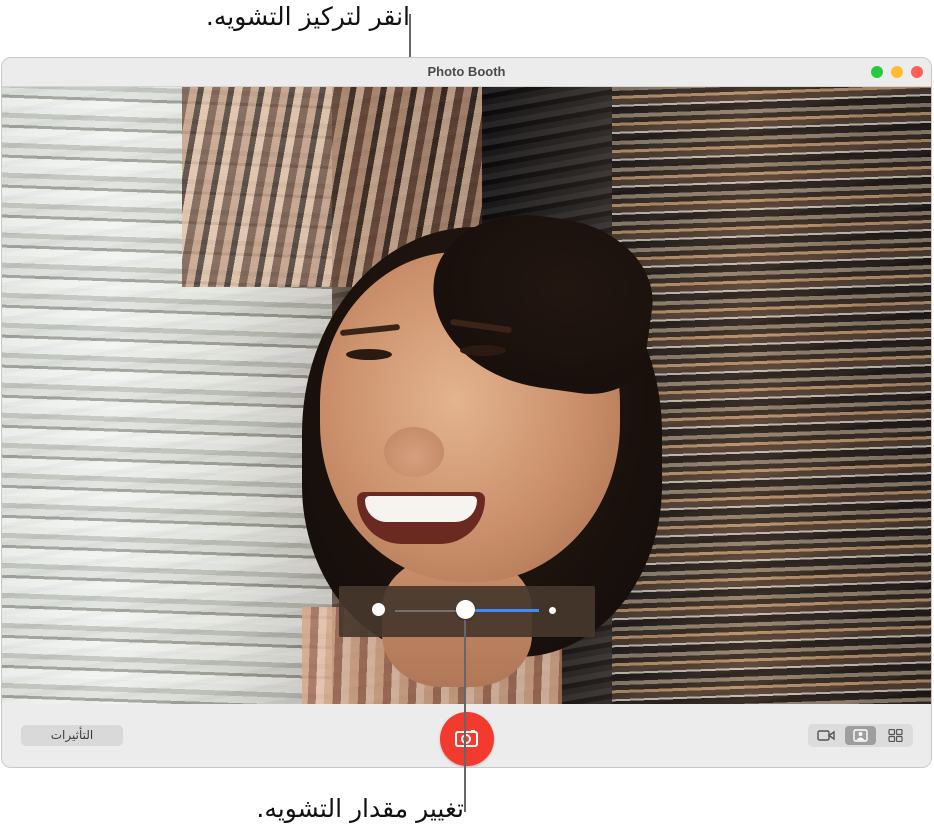  Describe the element at coordinates (552, 610) in the screenshot. I see `slider-max-icon` at that location.